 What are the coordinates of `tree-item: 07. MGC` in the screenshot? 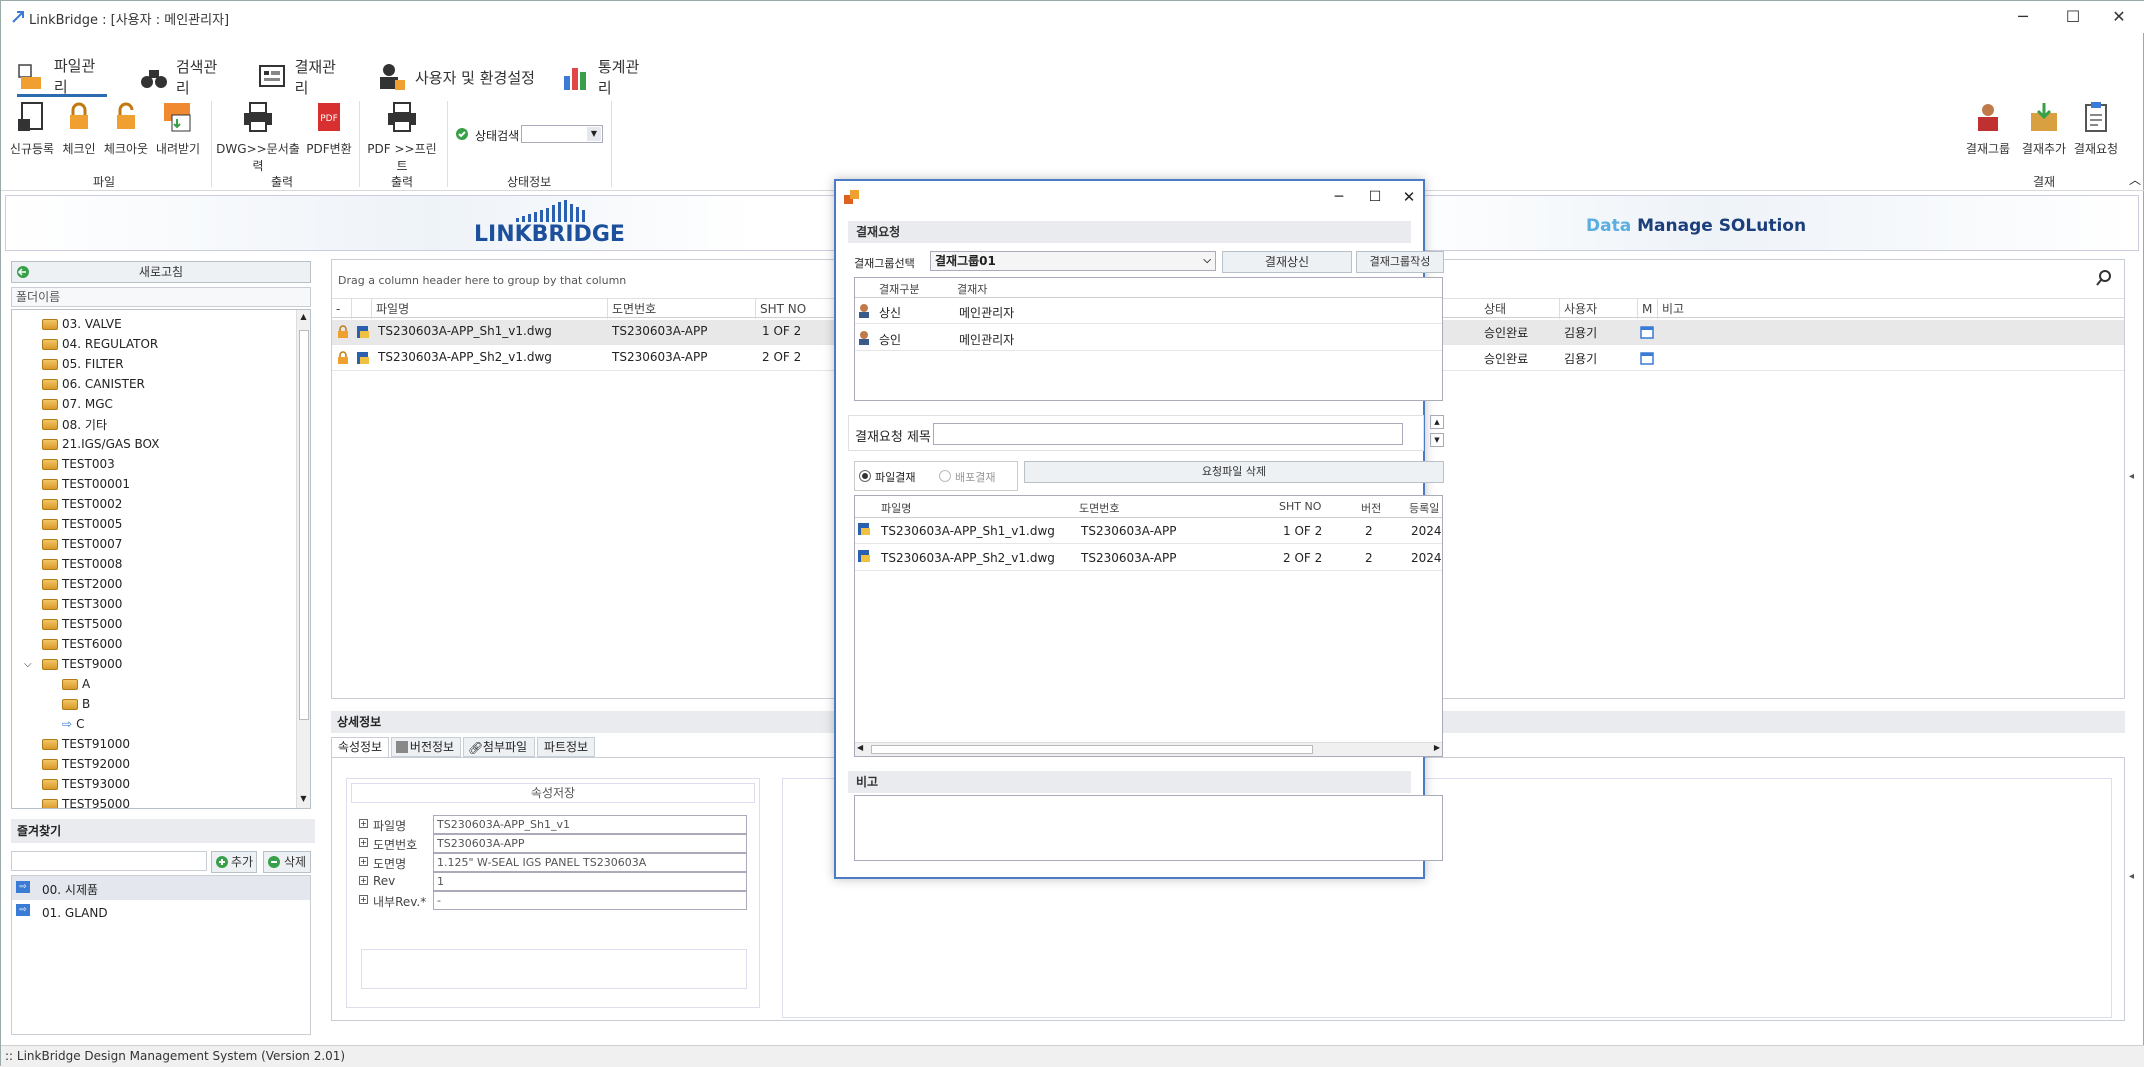 It's located at (77, 404).